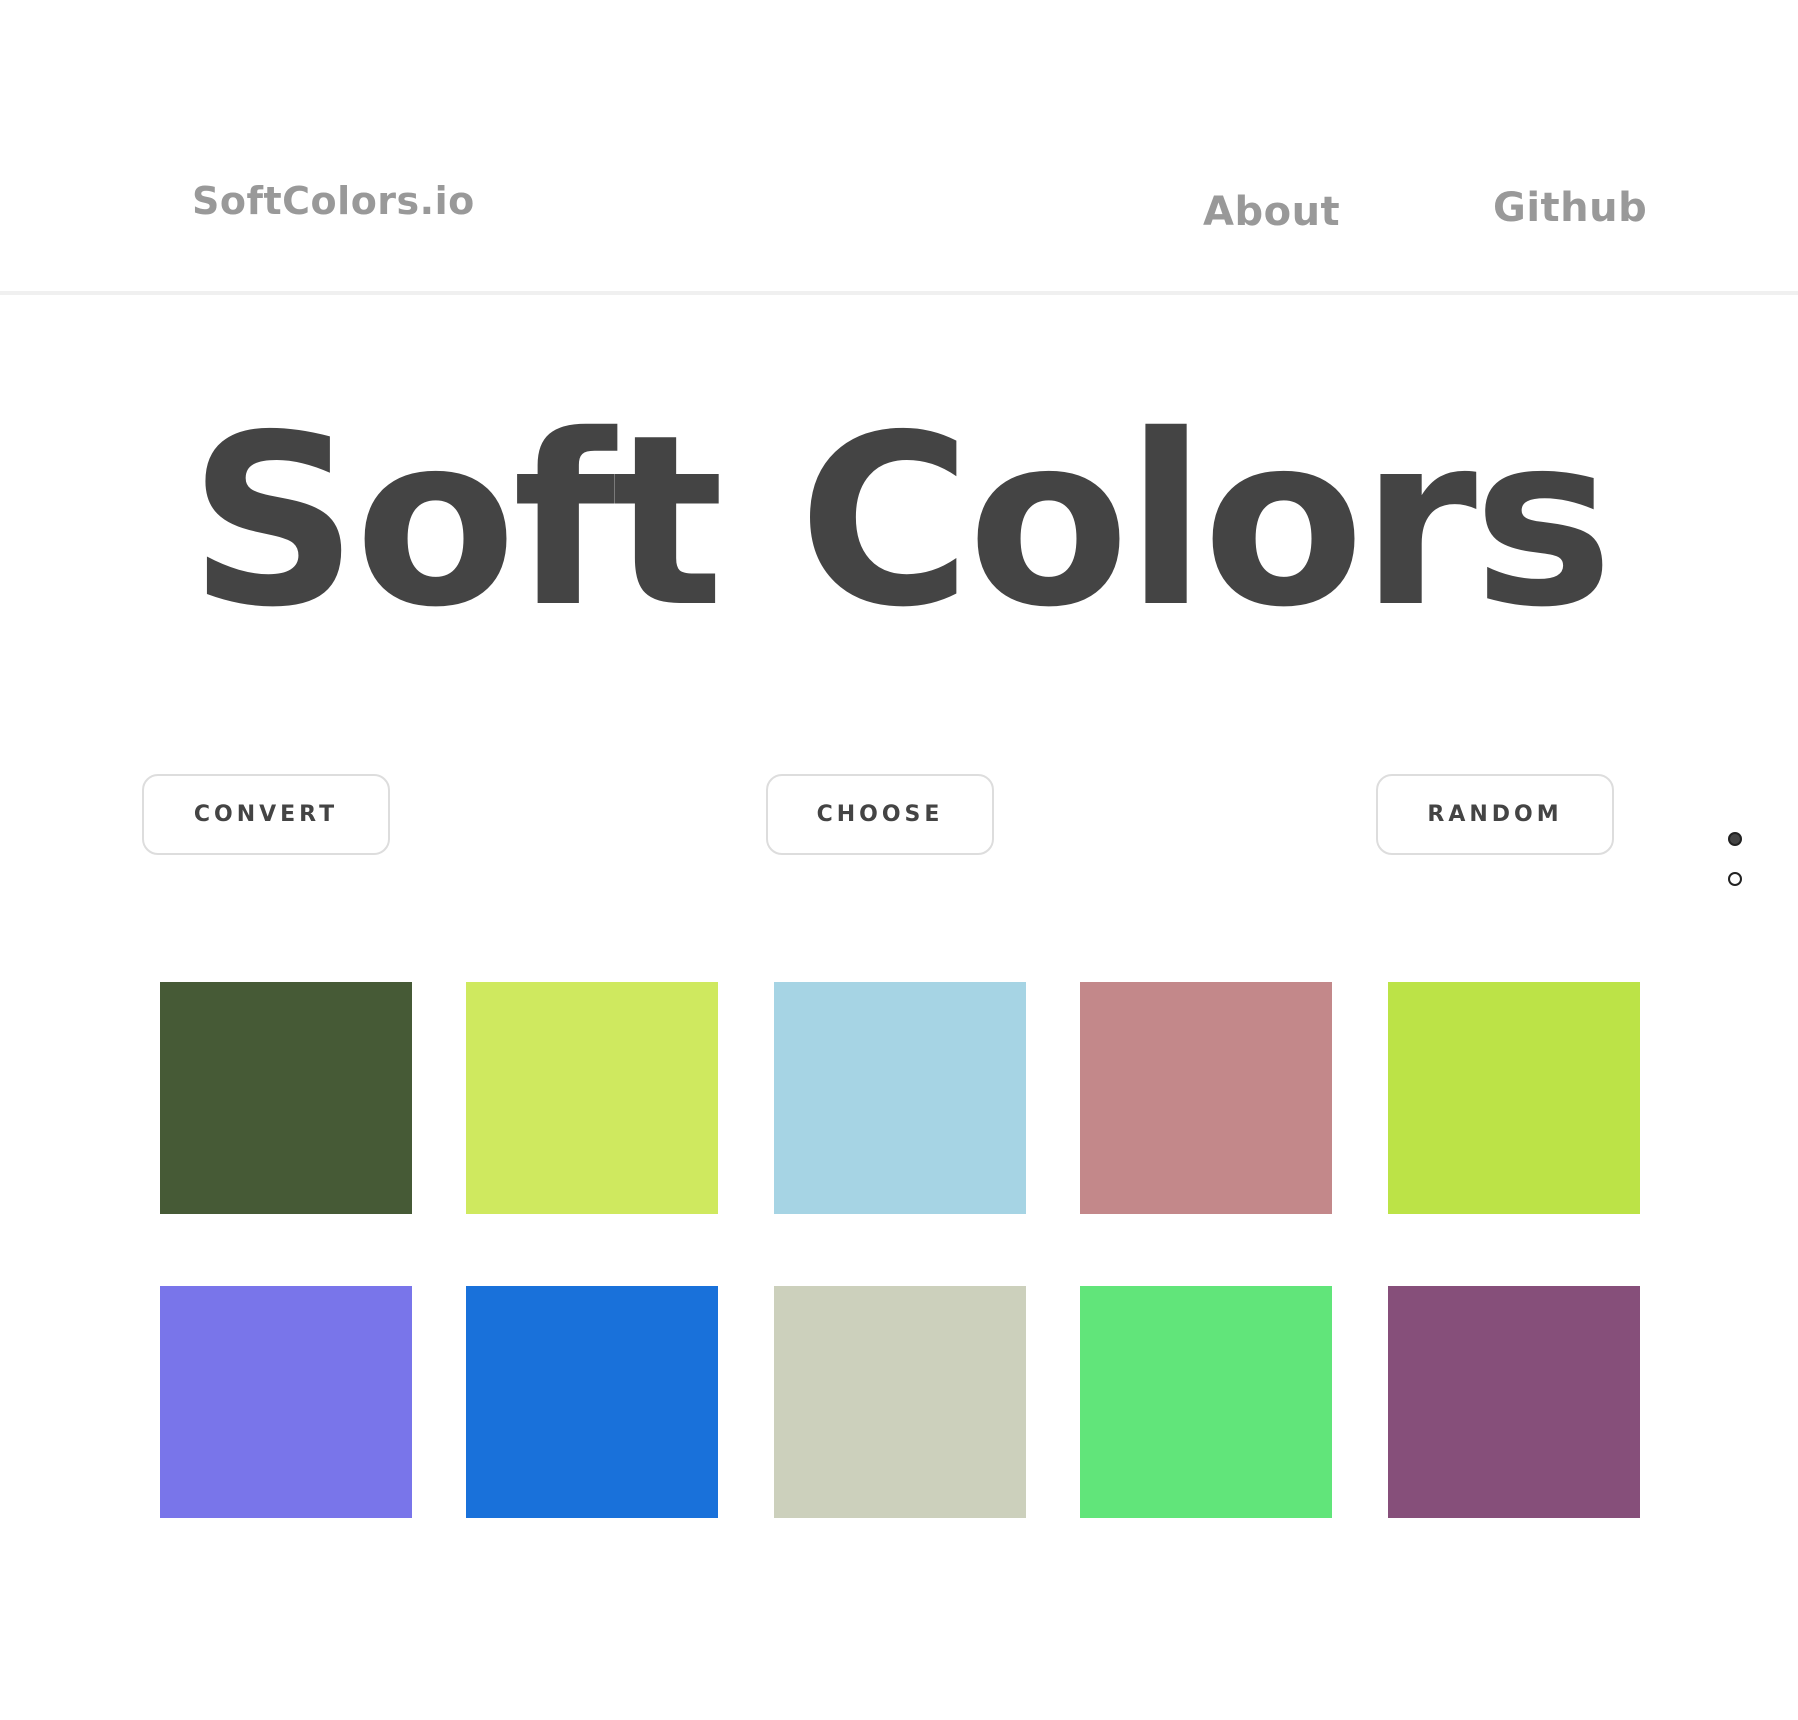 The image size is (1798, 1720). I want to click on nav-link-about: About, so click(1271, 212).